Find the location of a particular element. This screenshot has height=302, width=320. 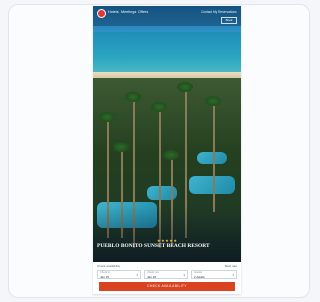

guests-value: 2 Adults is located at coordinates (199, 276).